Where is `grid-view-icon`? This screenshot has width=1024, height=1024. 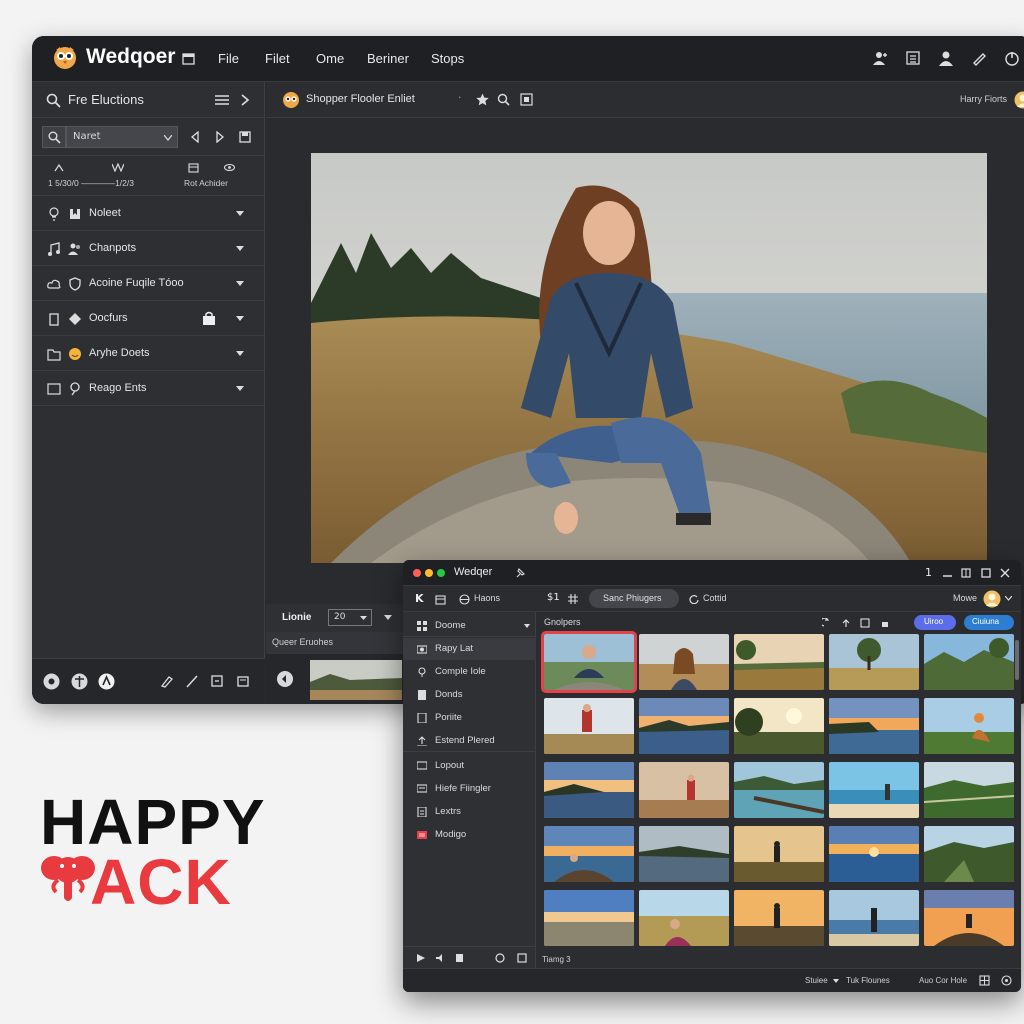
grid-view-icon is located at coordinates (526, 99).